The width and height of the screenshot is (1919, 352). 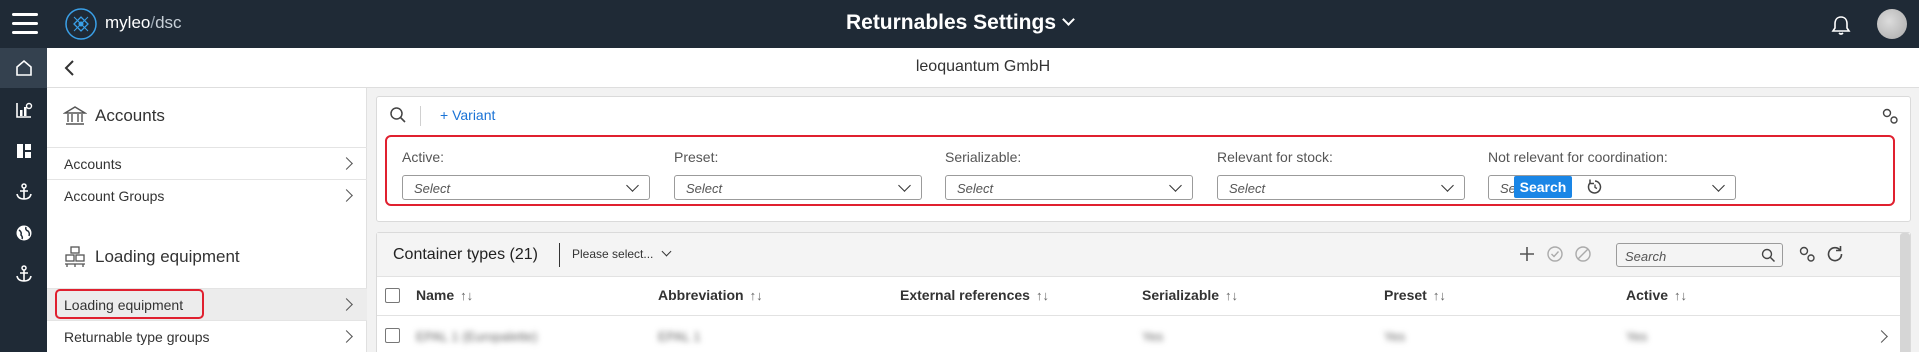 What do you see at coordinates (526, 187) in the screenshot?
I see `filter-active-select: Select` at bounding box center [526, 187].